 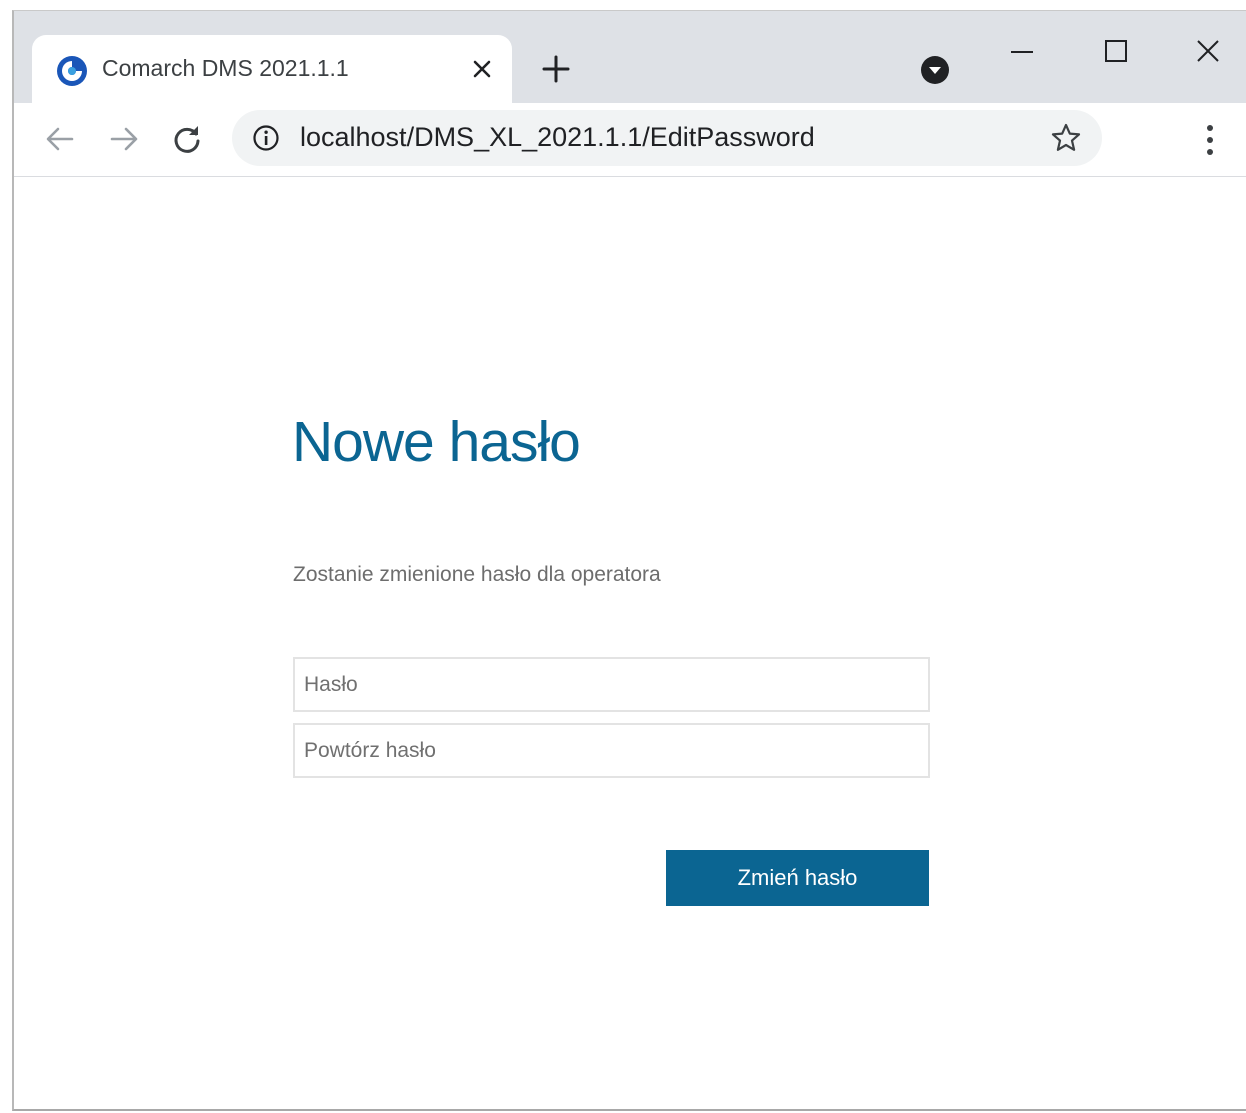 I want to click on password-field, so click(x=611, y=684).